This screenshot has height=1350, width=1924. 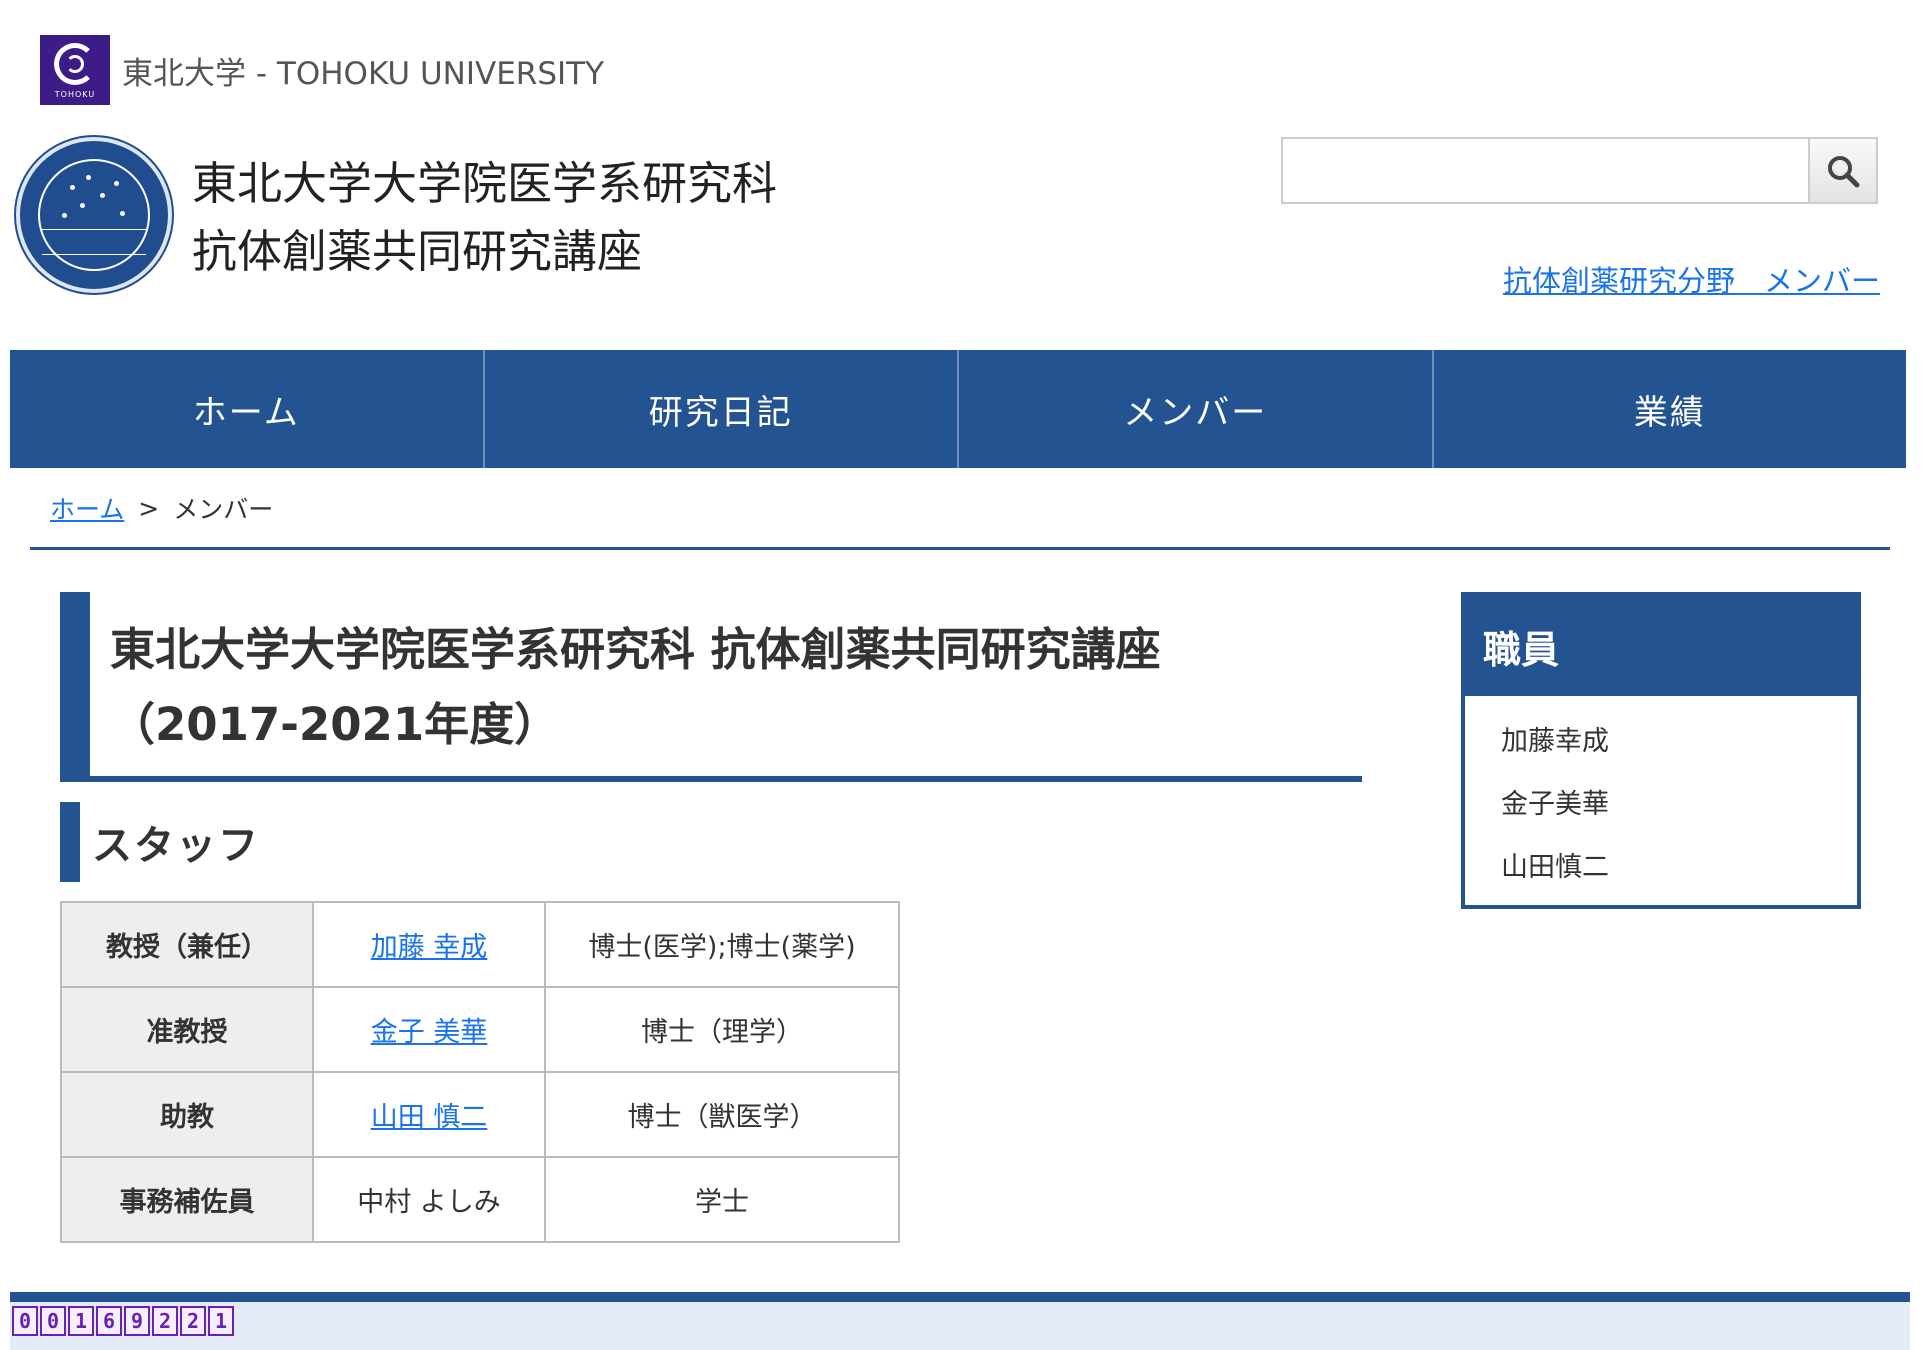 What do you see at coordinates (485, 183) in the screenshot?
I see `site-title-line1: 東北大学大学院医学系研究科` at bounding box center [485, 183].